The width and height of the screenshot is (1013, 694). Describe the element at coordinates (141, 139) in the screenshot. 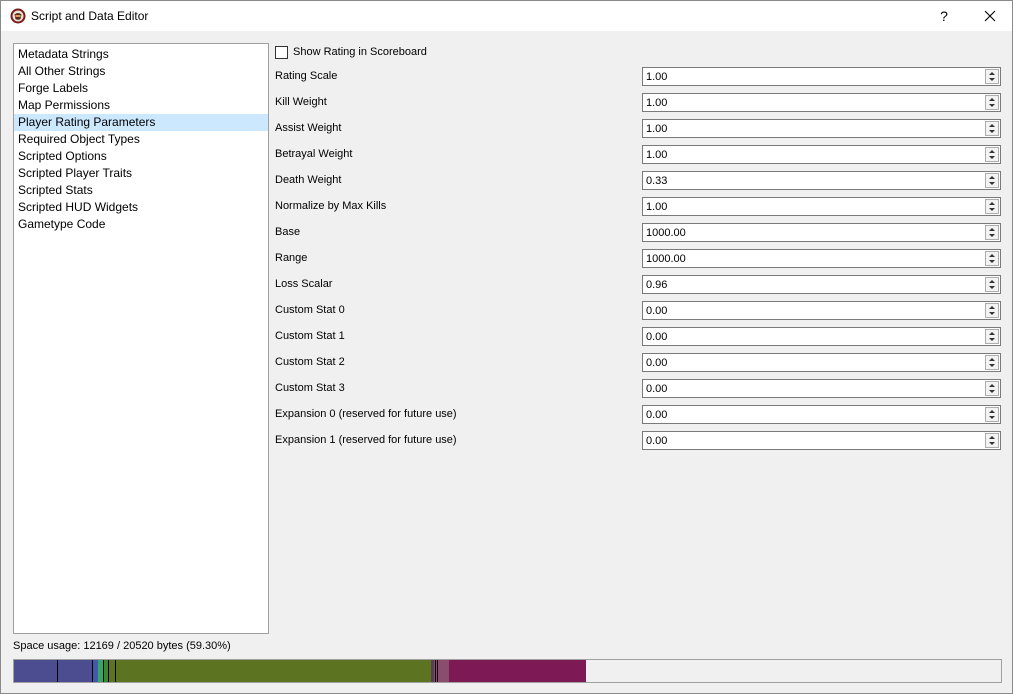

I see `sidebar-item: Required Object Types` at that location.